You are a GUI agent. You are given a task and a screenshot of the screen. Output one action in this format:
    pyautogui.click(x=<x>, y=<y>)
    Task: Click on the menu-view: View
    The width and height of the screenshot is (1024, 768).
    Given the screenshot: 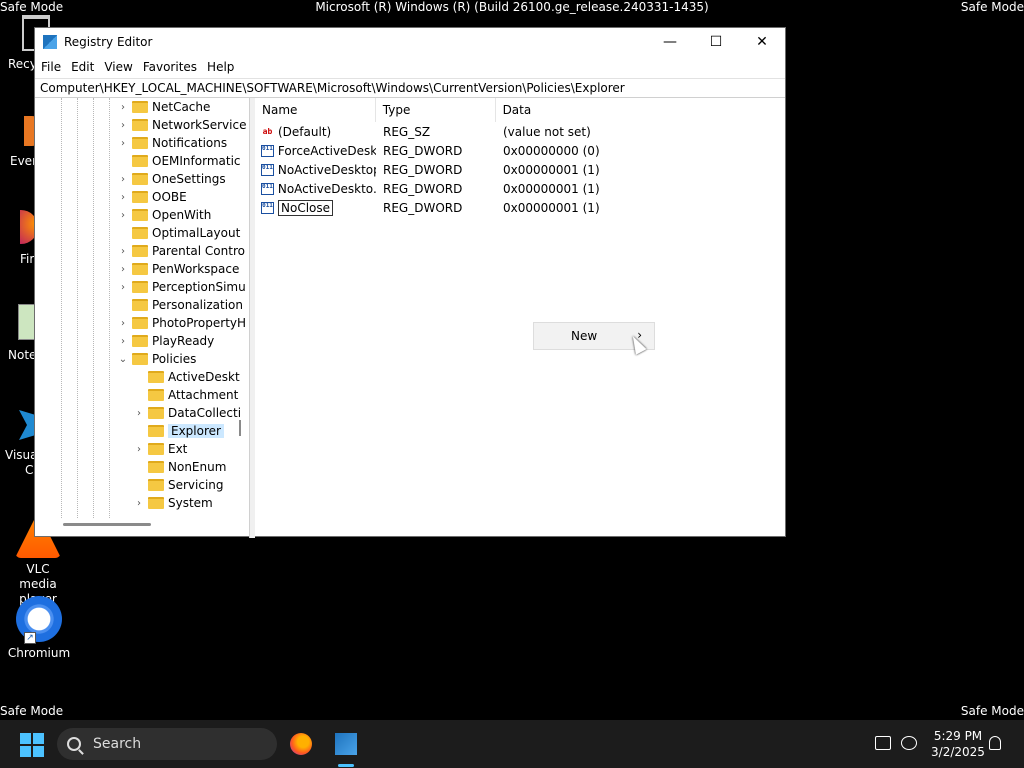 What is the action you would take?
    pyautogui.click(x=121, y=67)
    